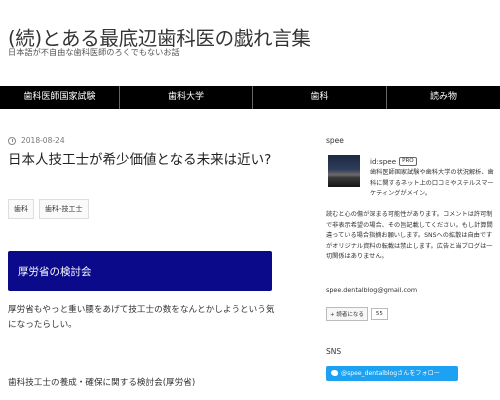 Image resolution: width=500 pixels, height=400 pixels. I want to click on entry-categories: 歯科 歯科-技工士, so click(48, 209).